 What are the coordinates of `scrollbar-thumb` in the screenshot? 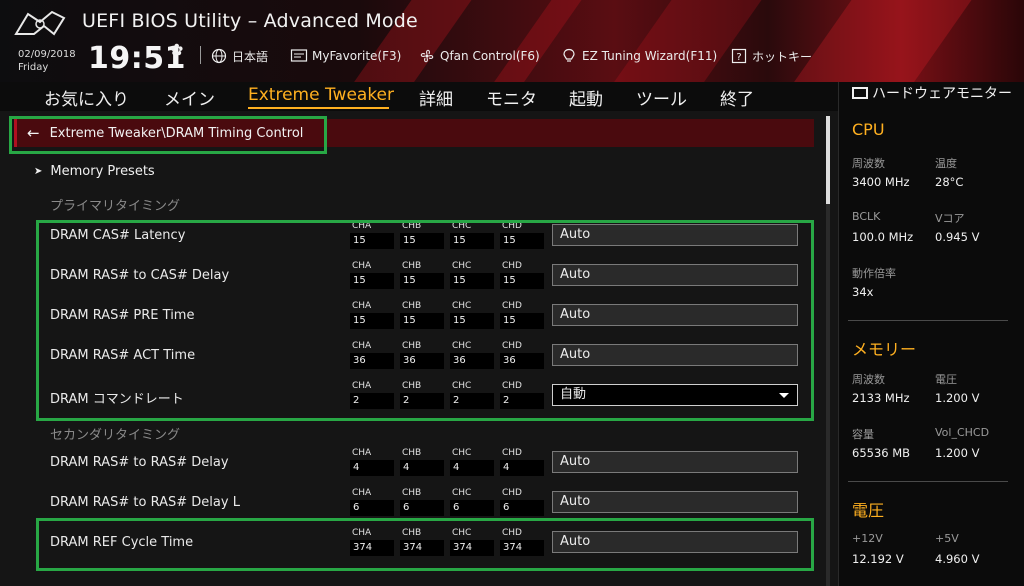 It's located at (828, 160).